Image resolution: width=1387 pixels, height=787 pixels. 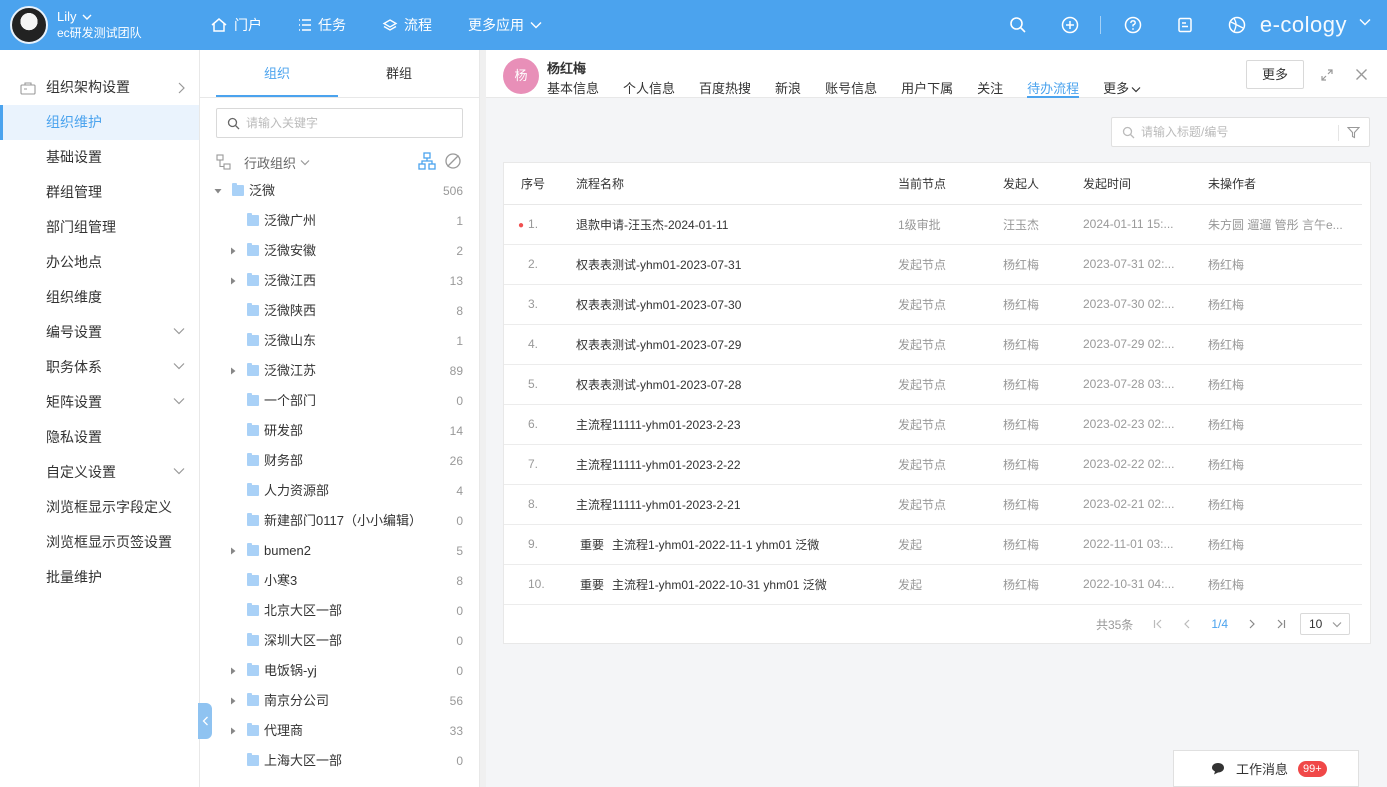 What do you see at coordinates (573, 88) in the screenshot?
I see `profile-tab: 基本信息` at bounding box center [573, 88].